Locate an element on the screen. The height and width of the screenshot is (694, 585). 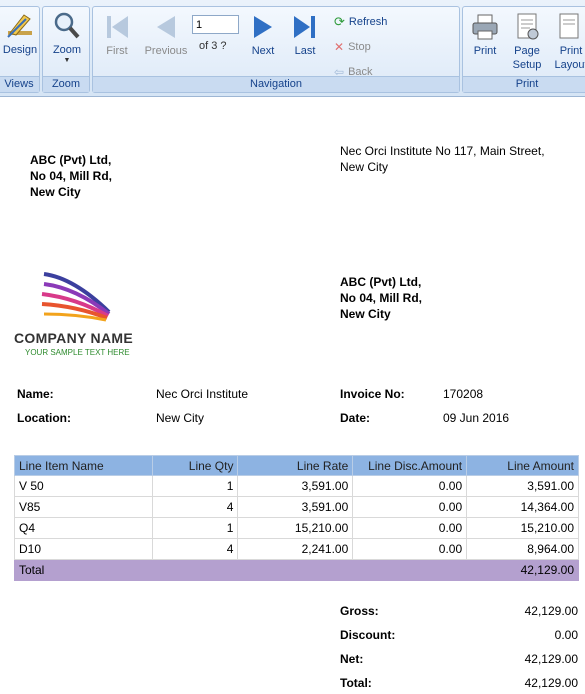
first-page-button: First is located at coordinates (117, 35).